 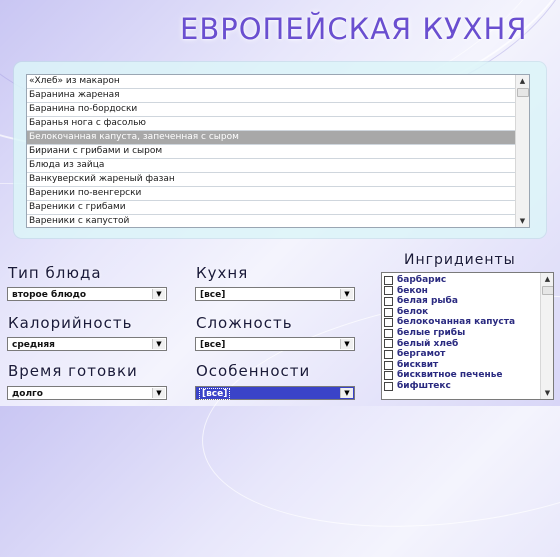 I want to click on ingredient-item: белокочанная капуста, so click(x=462, y=322).